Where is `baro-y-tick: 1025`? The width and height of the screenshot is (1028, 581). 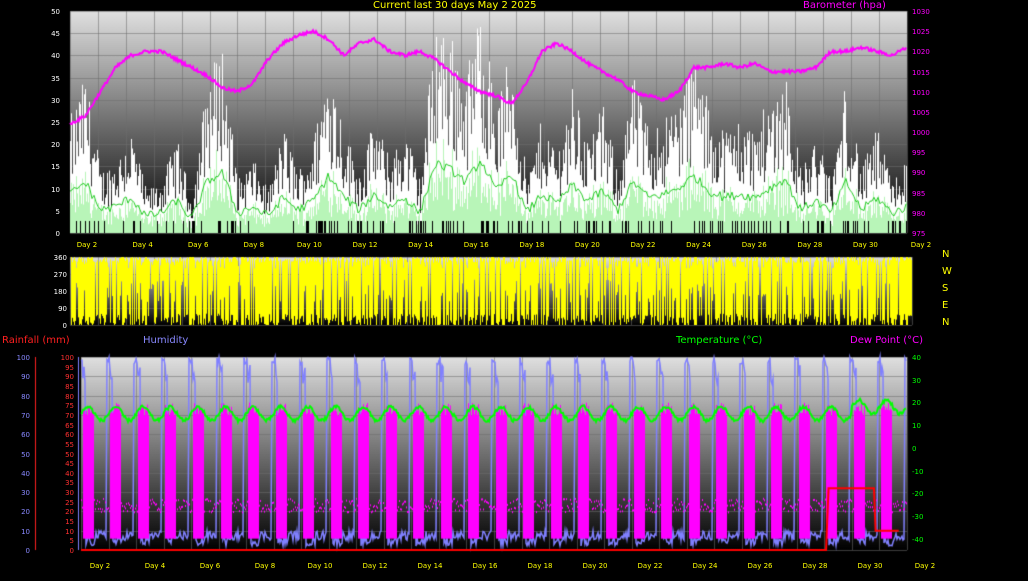
baro-y-tick: 1025 is located at coordinates (921, 32).